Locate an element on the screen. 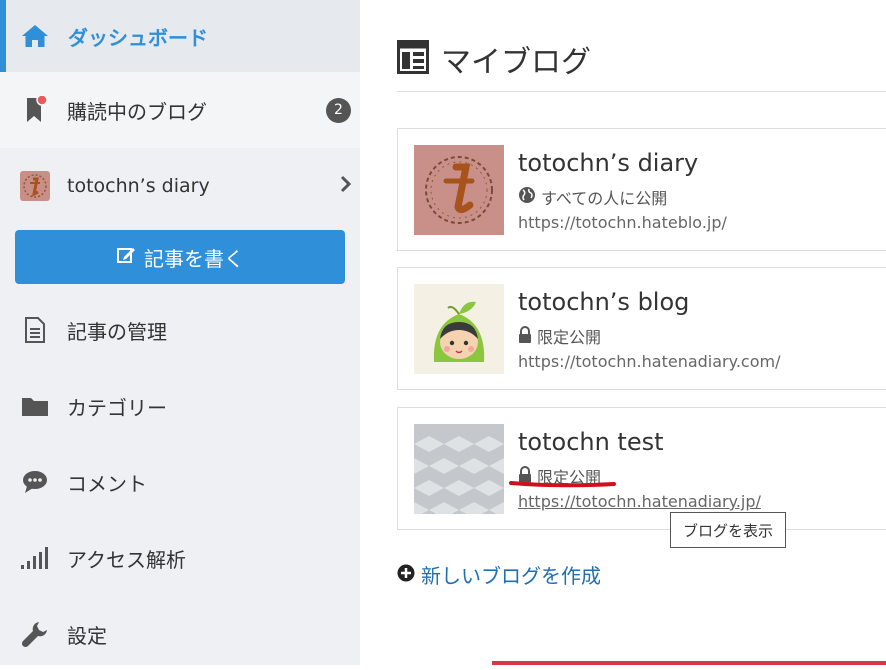  sidebar-item-label: アクセス解析 is located at coordinates (126, 559).